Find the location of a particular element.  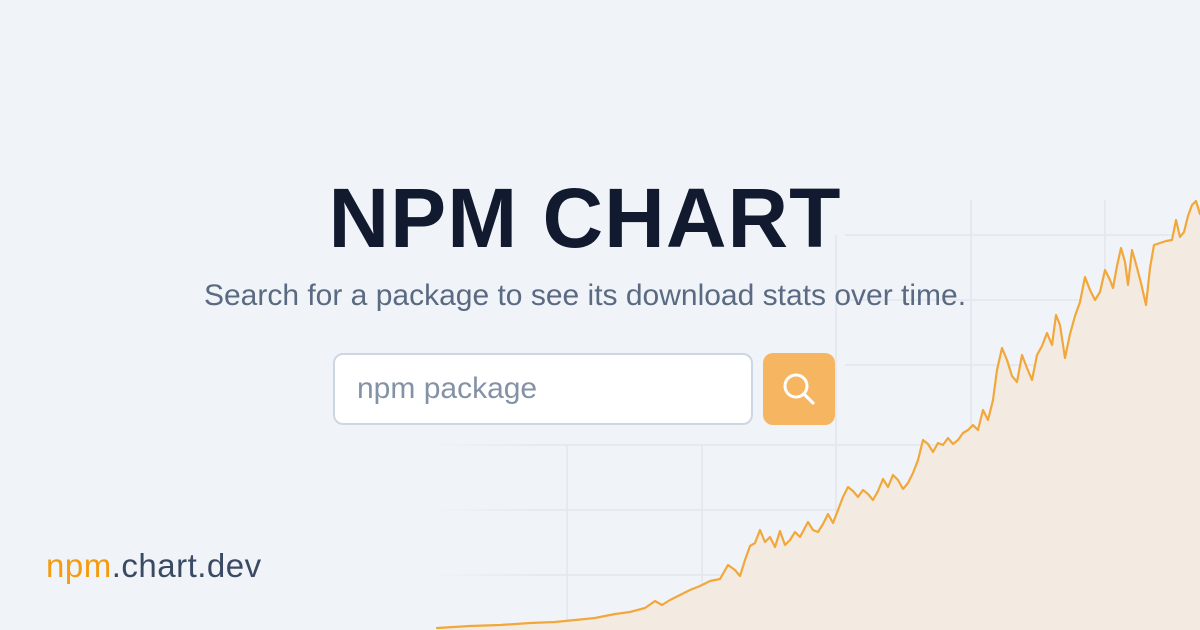

page-title: NPM CHART is located at coordinates (585, 218).